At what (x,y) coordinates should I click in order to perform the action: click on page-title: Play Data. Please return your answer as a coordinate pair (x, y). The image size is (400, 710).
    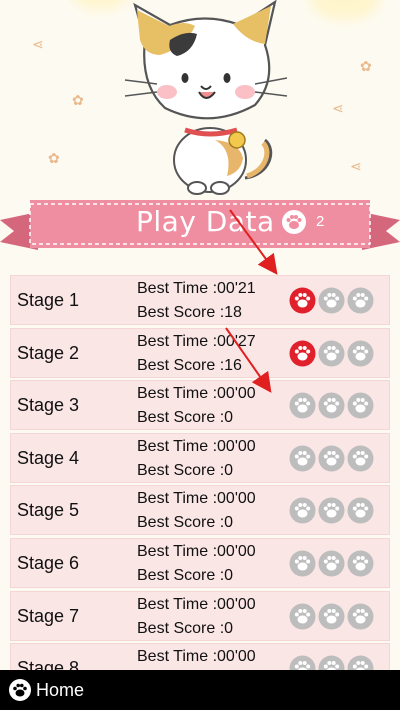
    Looking at the image, I should click on (205, 221).